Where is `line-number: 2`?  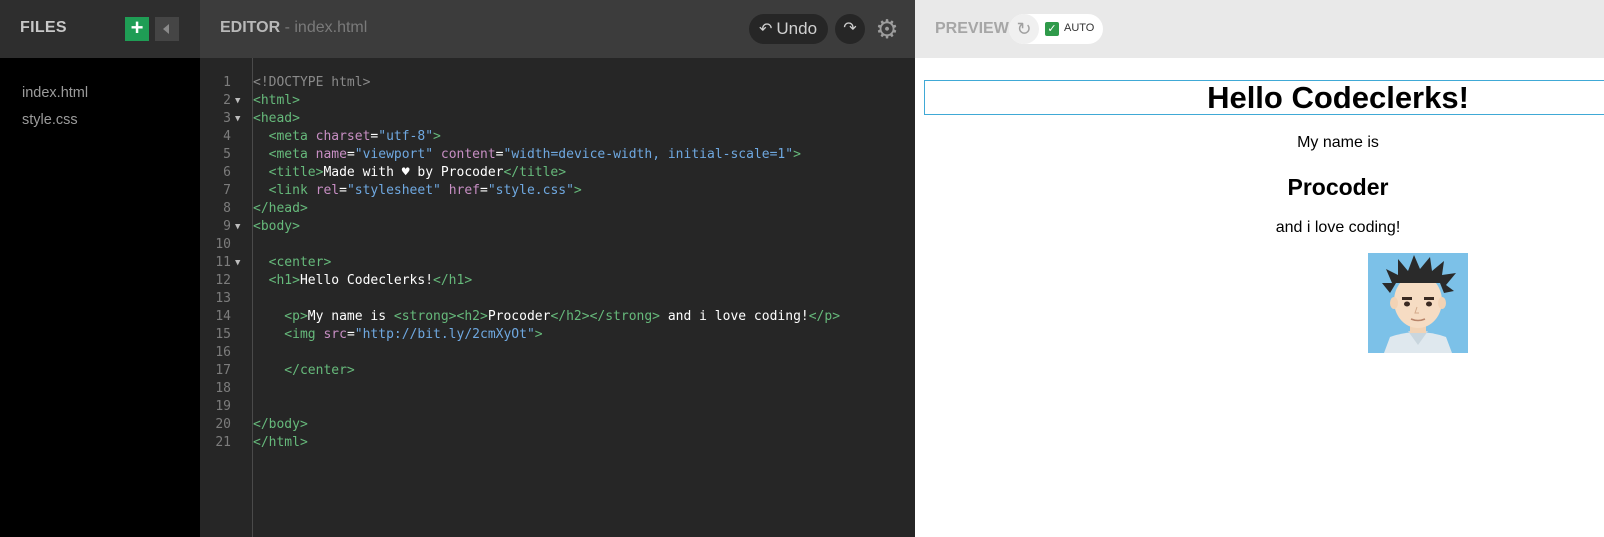 line-number: 2 is located at coordinates (227, 100).